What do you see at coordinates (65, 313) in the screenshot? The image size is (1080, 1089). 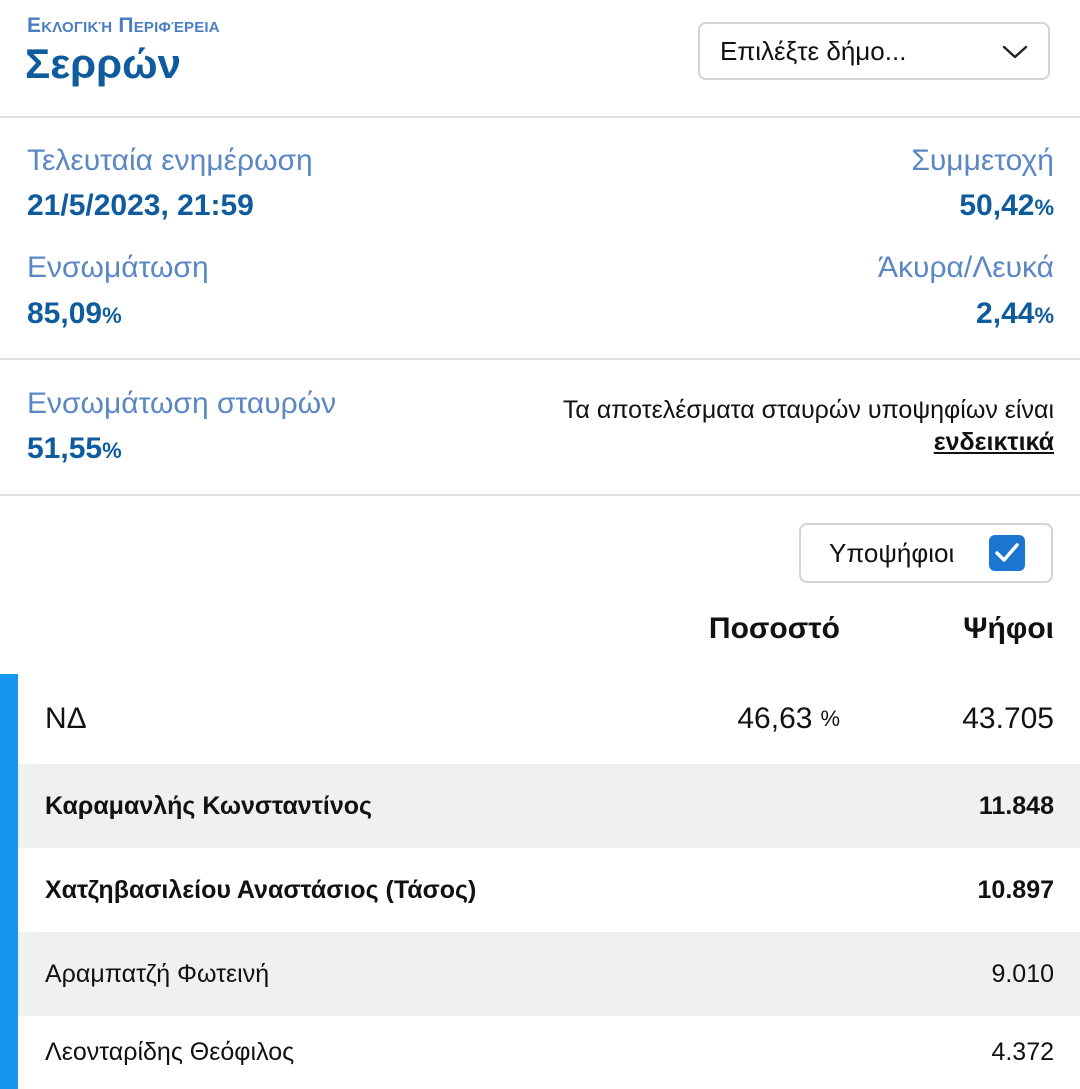 I see `integration-value: 85,09` at bounding box center [65, 313].